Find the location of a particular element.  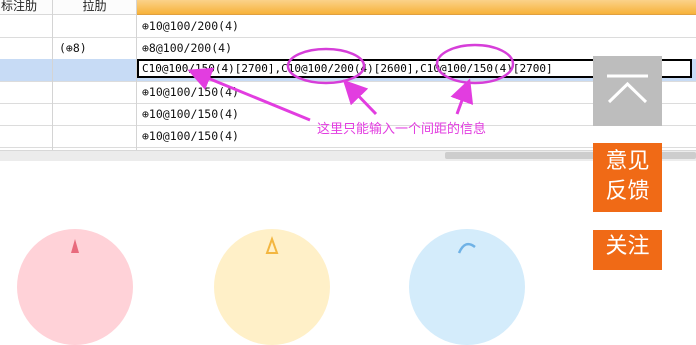

follow-label: 关注 is located at coordinates (627, 246).